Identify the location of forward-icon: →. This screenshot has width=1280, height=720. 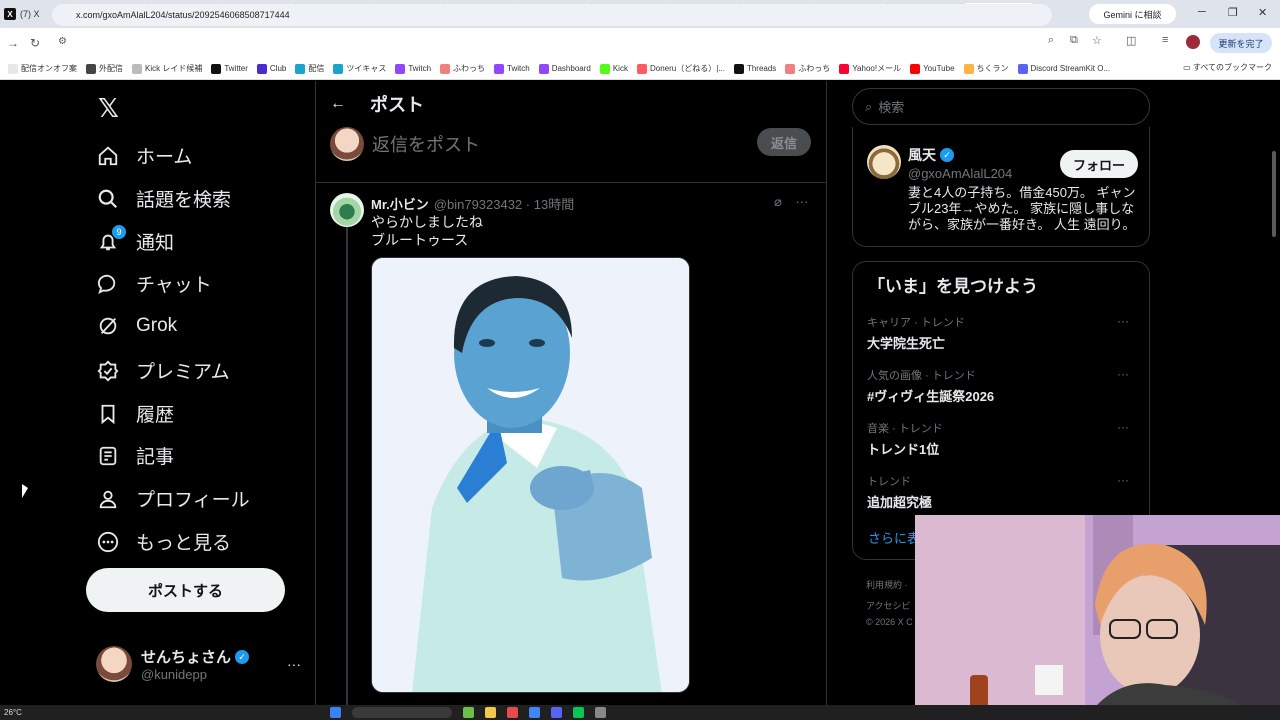
(13, 43).